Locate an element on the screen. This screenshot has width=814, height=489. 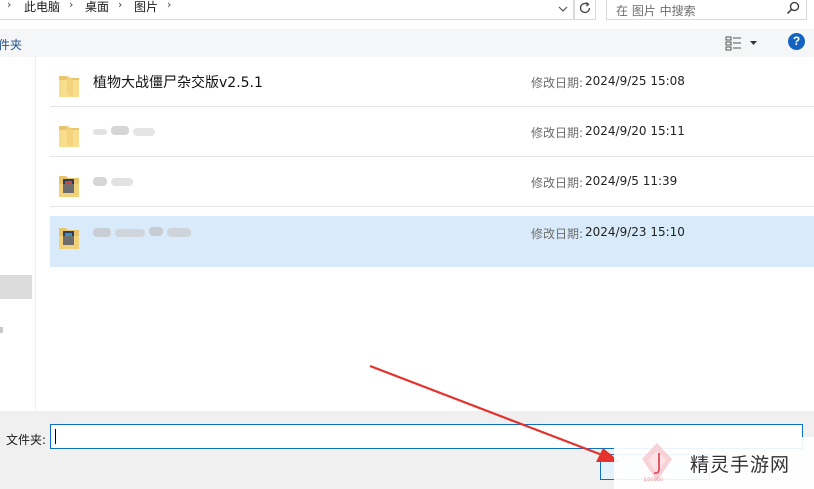
refresh-icon is located at coordinates (585, 7).